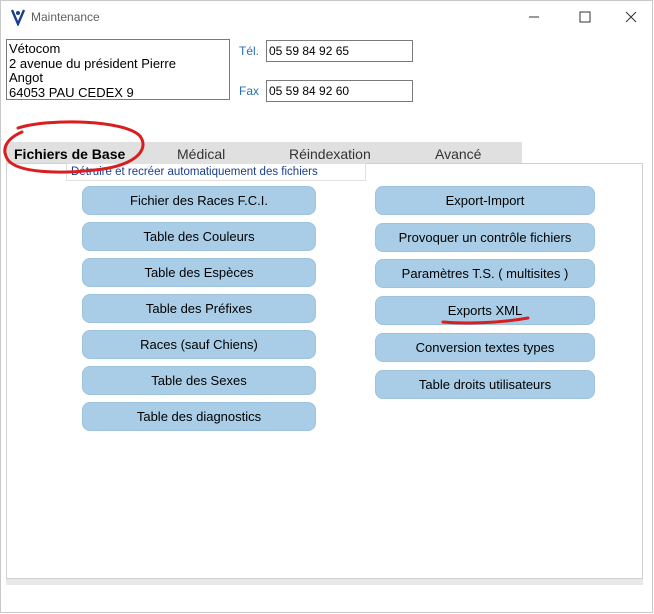 The width and height of the screenshot is (654, 614). Describe the element at coordinates (199, 344) in the screenshot. I see `races-sauf-chiens-button: Races (sauf Chiens)` at that location.